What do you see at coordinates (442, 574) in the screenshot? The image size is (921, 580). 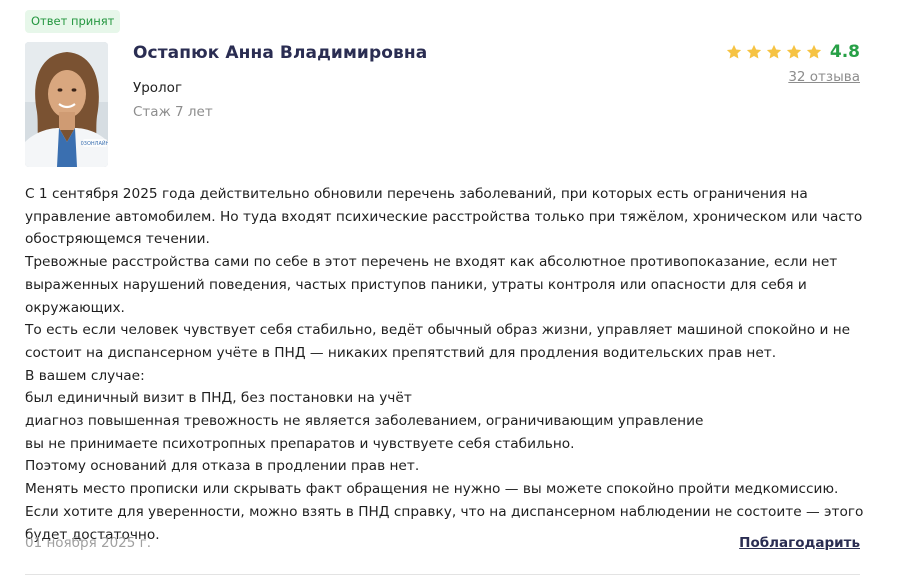 I see `divider` at bounding box center [442, 574].